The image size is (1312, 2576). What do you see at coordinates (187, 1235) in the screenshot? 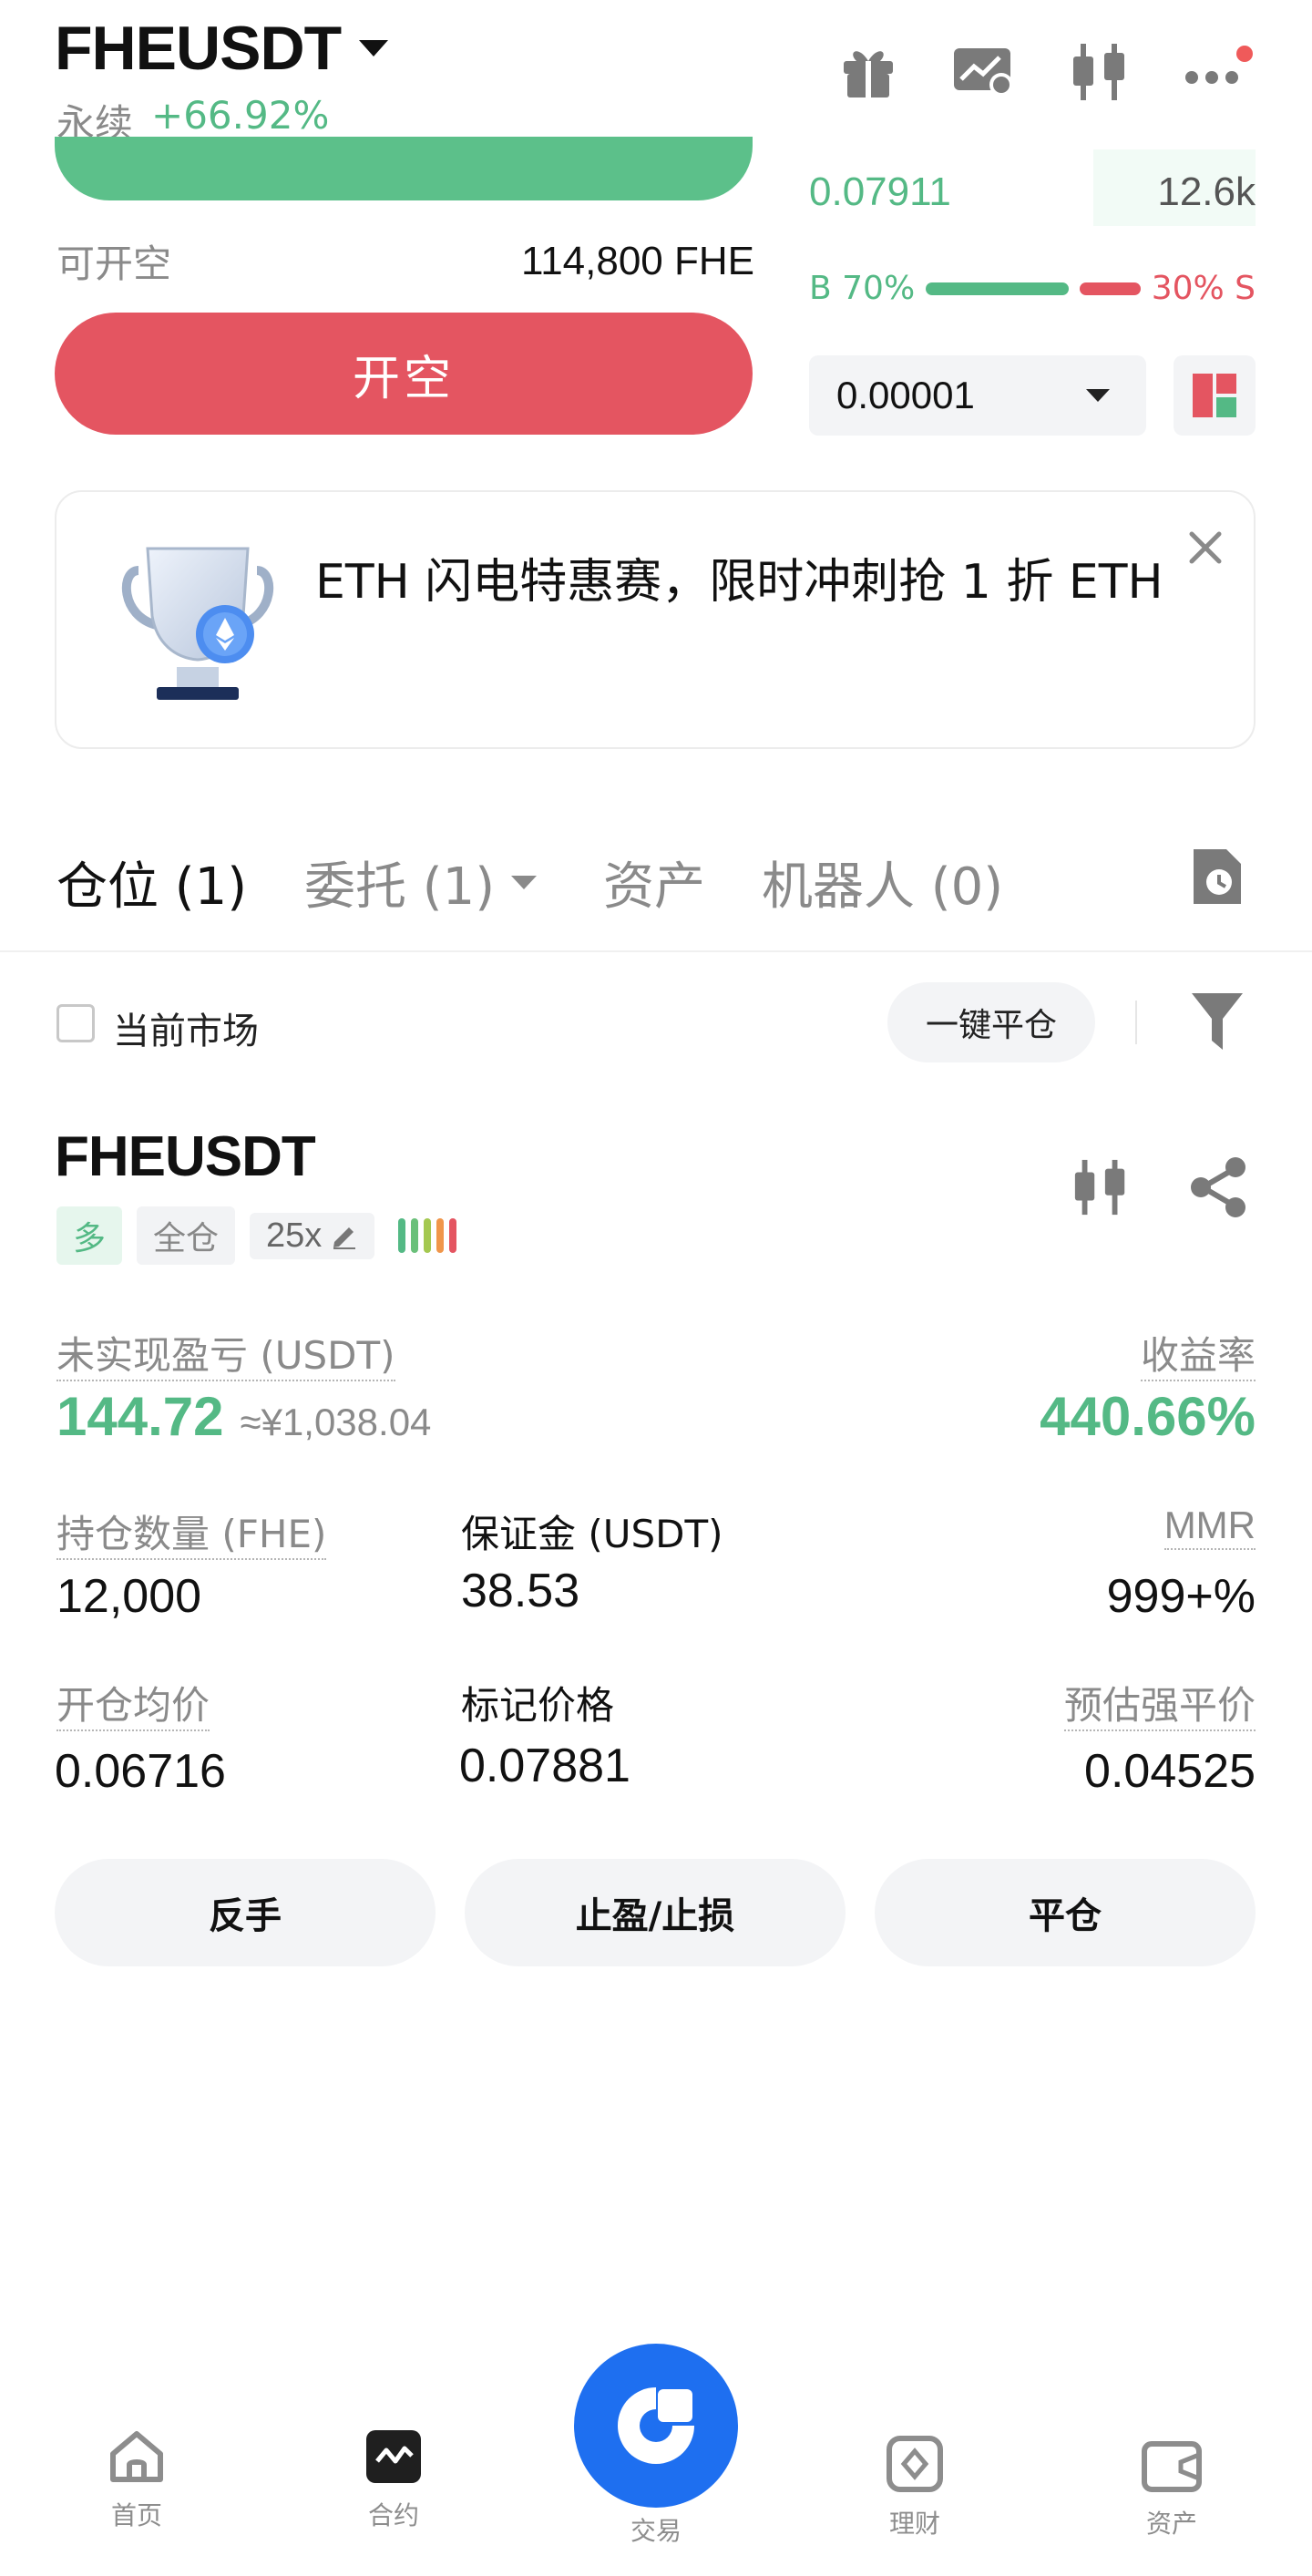
I see `margin-mode-badge: 全仓` at bounding box center [187, 1235].